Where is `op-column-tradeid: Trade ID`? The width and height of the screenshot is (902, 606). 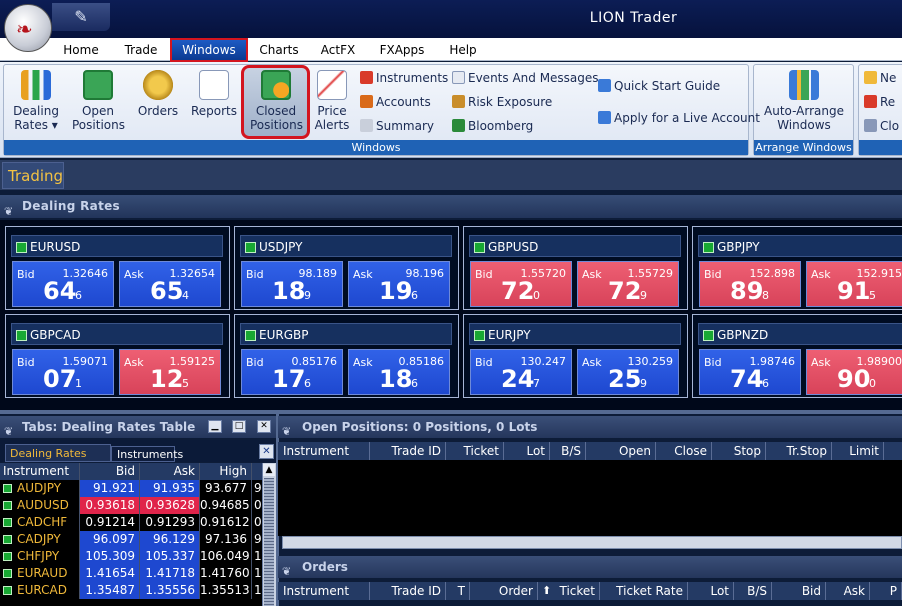
op-column-tradeid: Trade ID is located at coordinates (408, 451).